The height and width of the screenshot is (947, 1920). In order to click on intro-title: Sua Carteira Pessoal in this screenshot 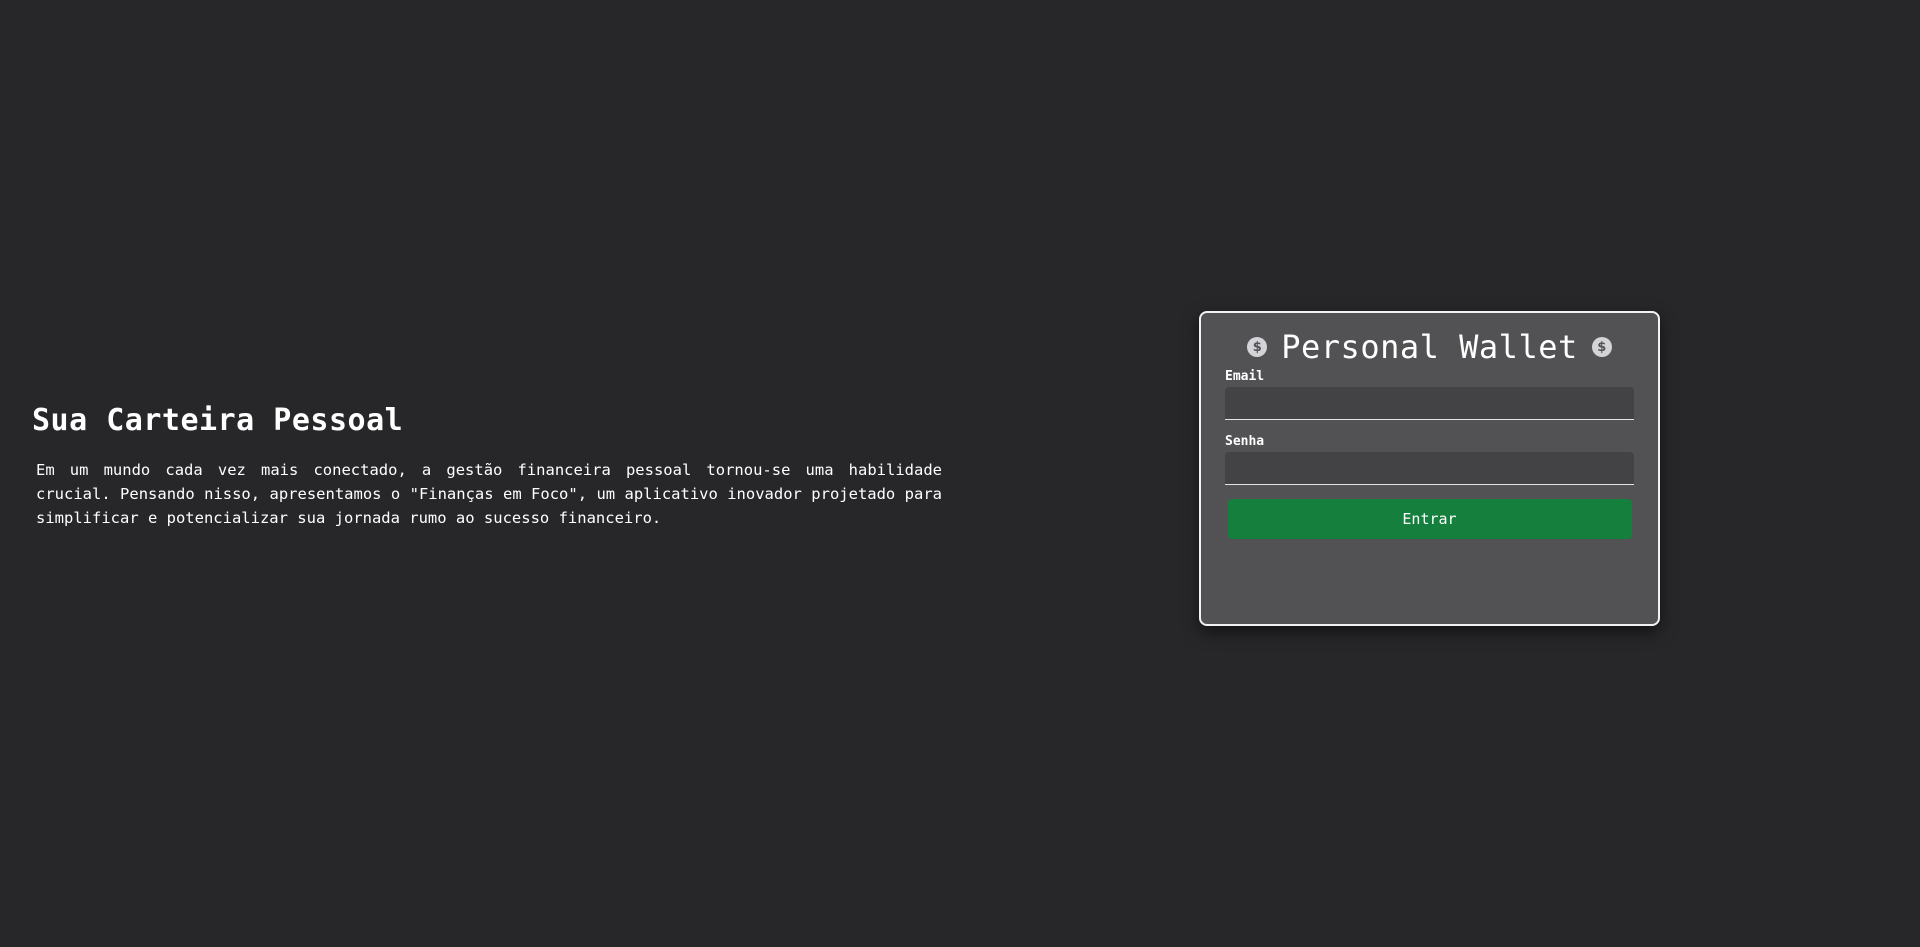, I will do `click(218, 420)`.